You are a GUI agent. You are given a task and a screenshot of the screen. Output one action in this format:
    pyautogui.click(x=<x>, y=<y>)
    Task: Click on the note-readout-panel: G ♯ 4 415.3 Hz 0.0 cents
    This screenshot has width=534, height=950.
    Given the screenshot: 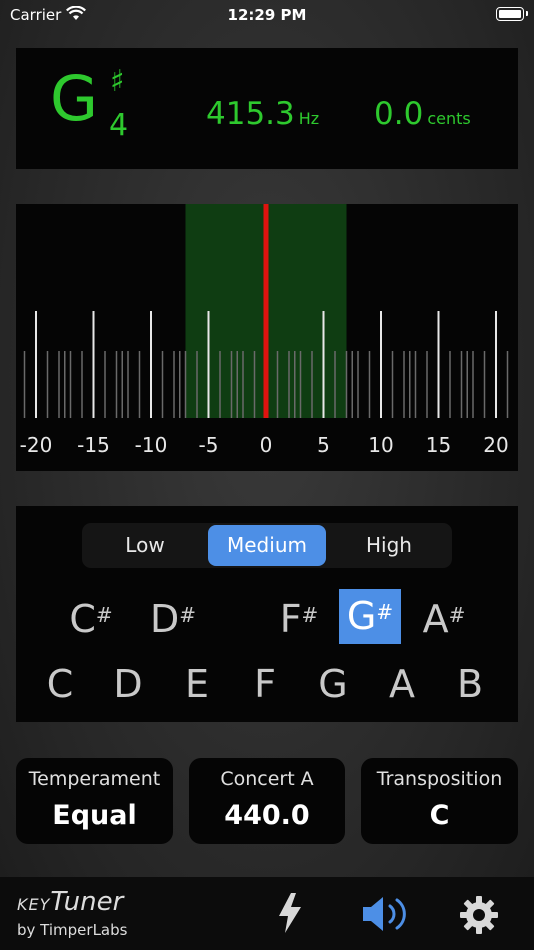 What is the action you would take?
    pyautogui.click(x=267, y=108)
    